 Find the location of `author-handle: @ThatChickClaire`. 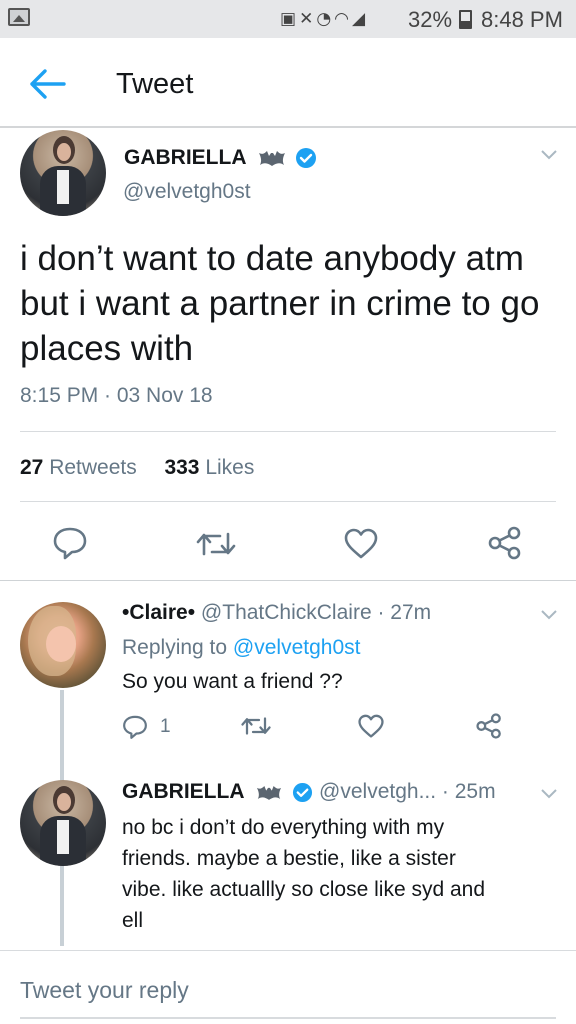

author-handle: @ThatChickClaire is located at coordinates (286, 612).